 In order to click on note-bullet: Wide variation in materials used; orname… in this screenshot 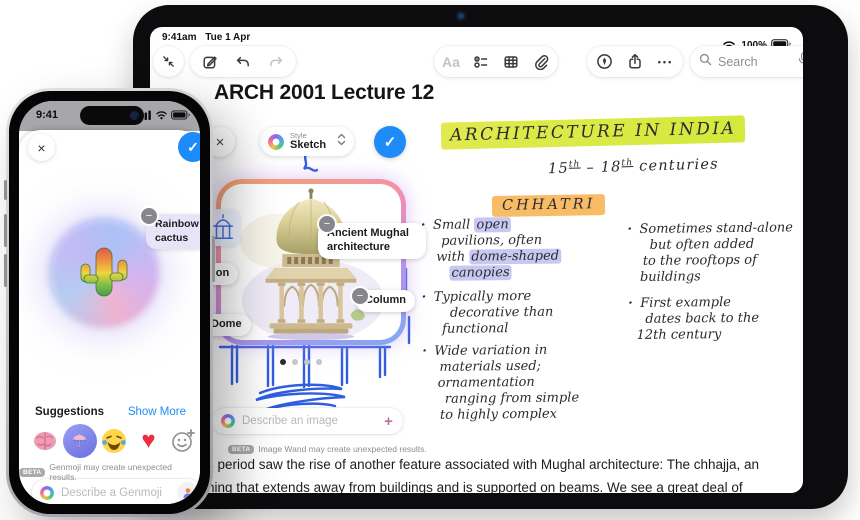, I will do `click(520, 383)`.